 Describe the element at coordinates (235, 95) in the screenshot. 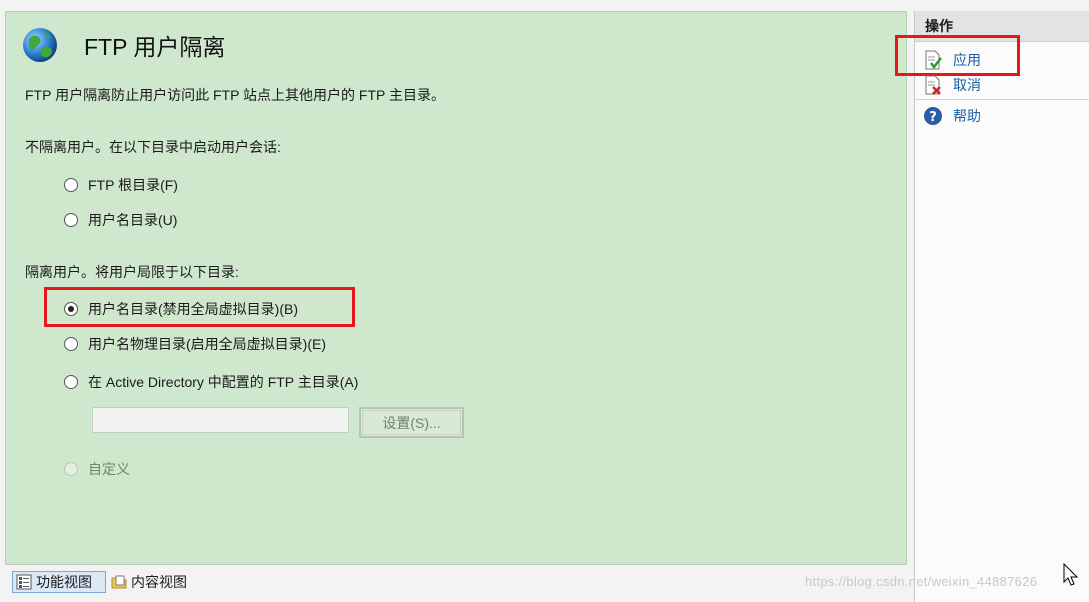

I see `page-description: FTP 用户隔离防止用户访问此 FTP 站点上其他用户的 FTP 主目录。` at that location.